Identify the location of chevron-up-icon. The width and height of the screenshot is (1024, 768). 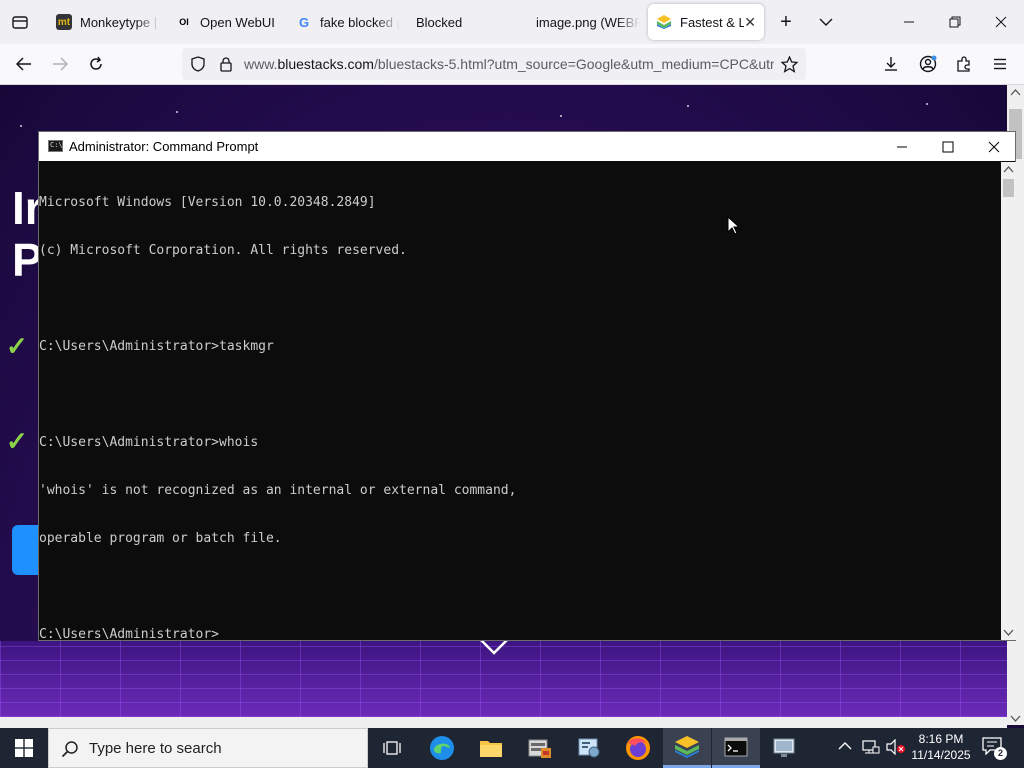
(845, 746).